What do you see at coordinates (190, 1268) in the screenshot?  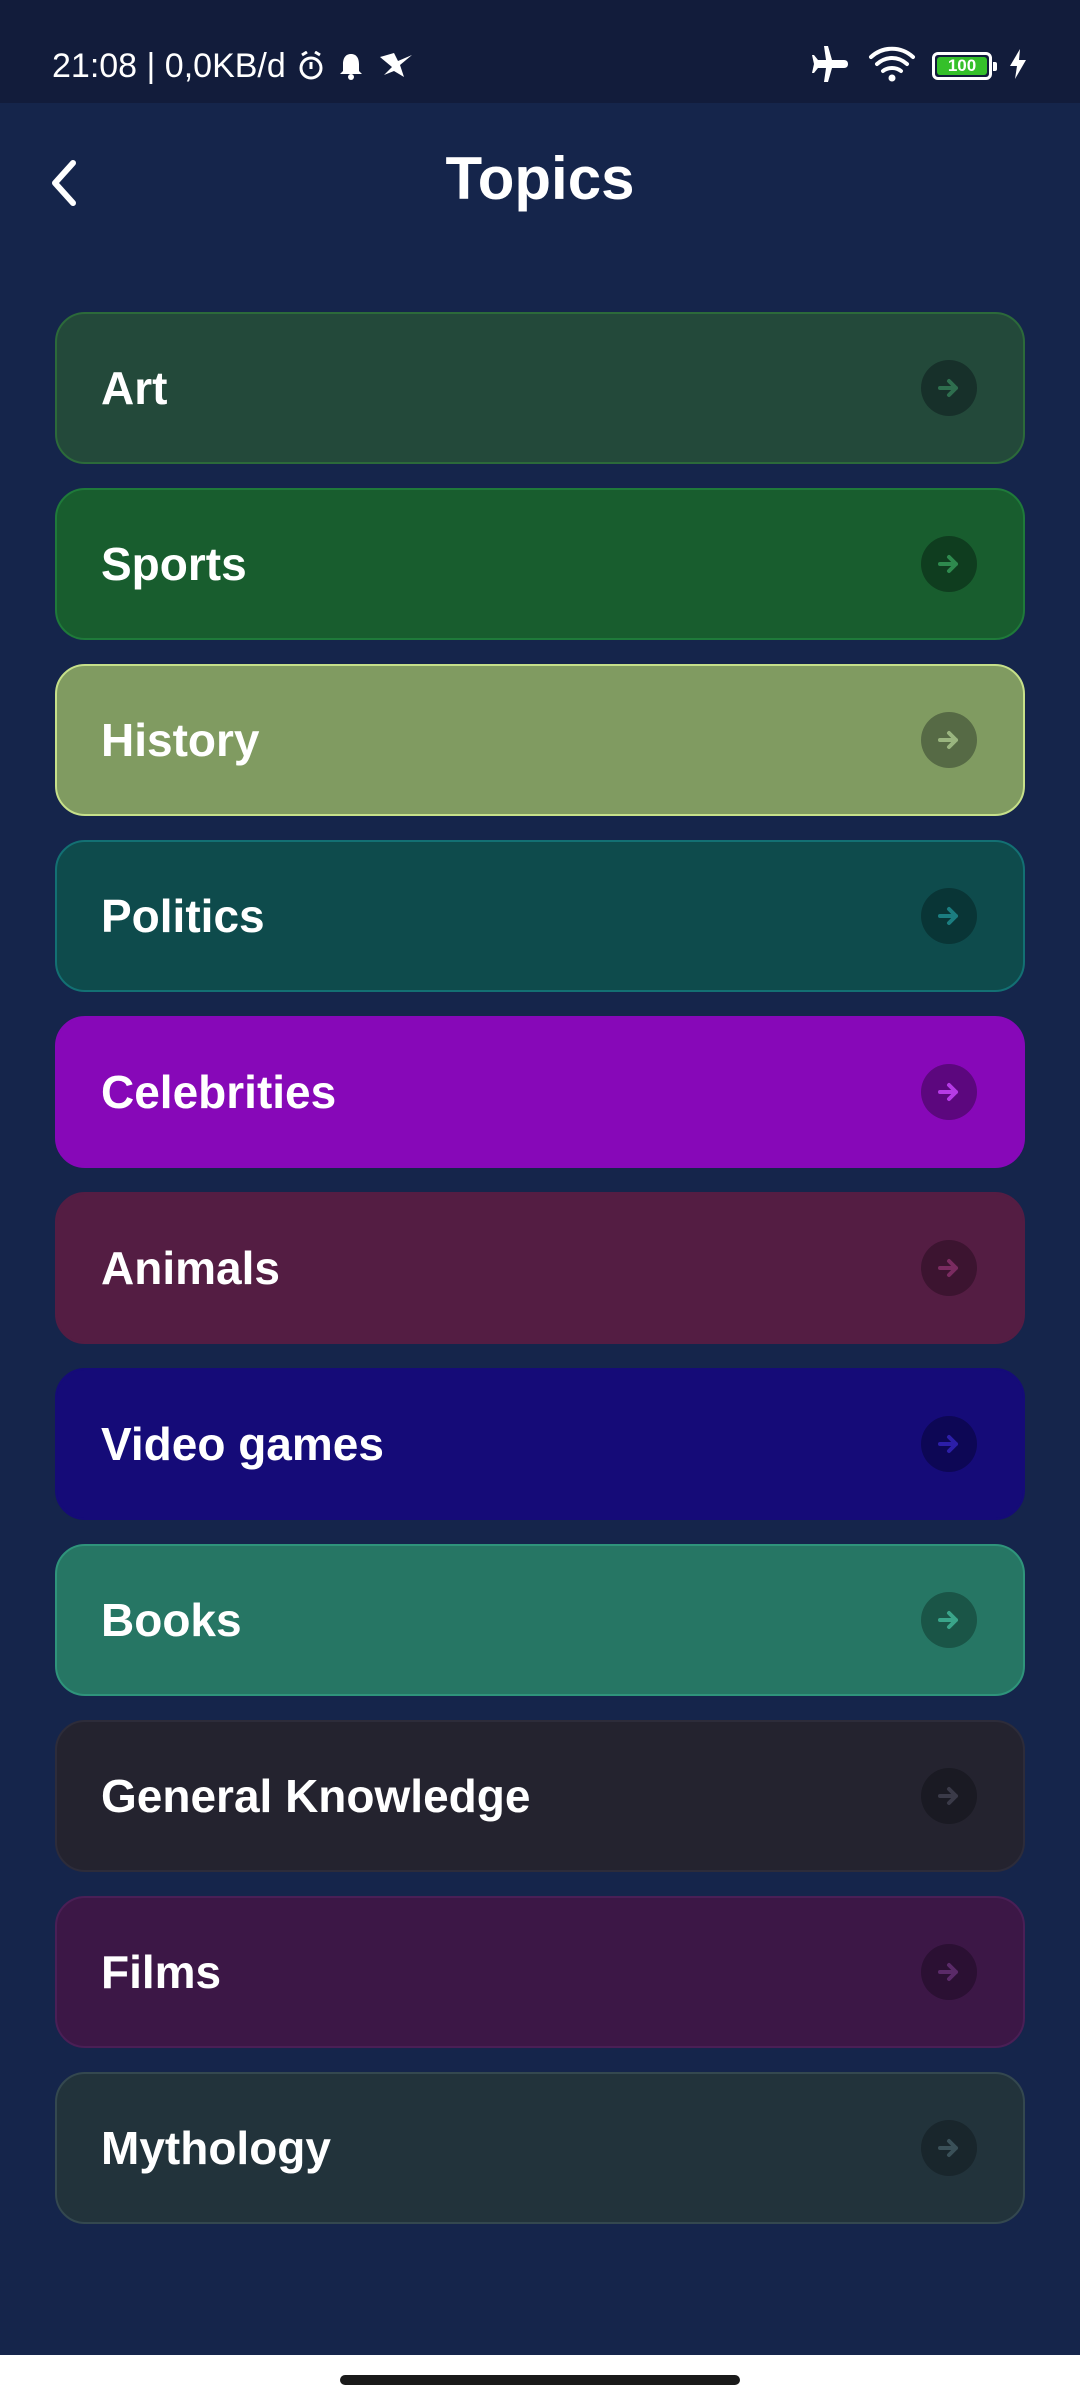 I see `topic-label: Animals` at bounding box center [190, 1268].